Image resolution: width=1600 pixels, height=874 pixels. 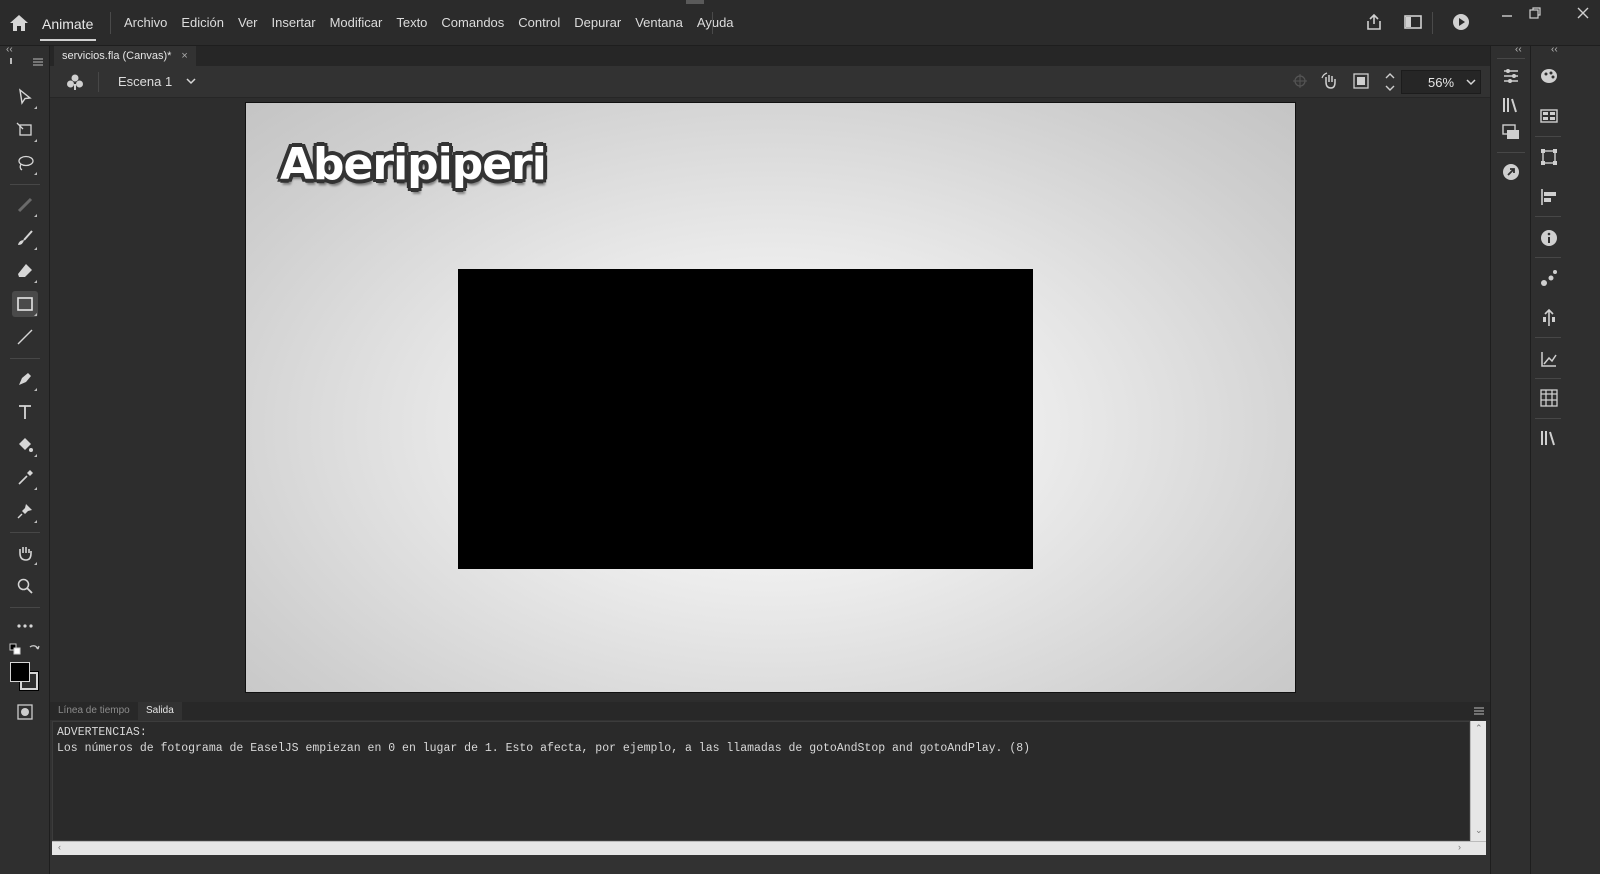 I want to click on rotate-stage-icon, so click(x=1330, y=81).